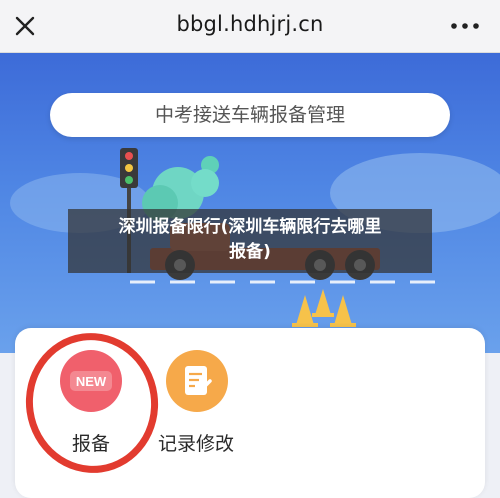  Describe the element at coordinates (196, 442) in the screenshot. I see `edit-records-button: 记录修改` at that location.